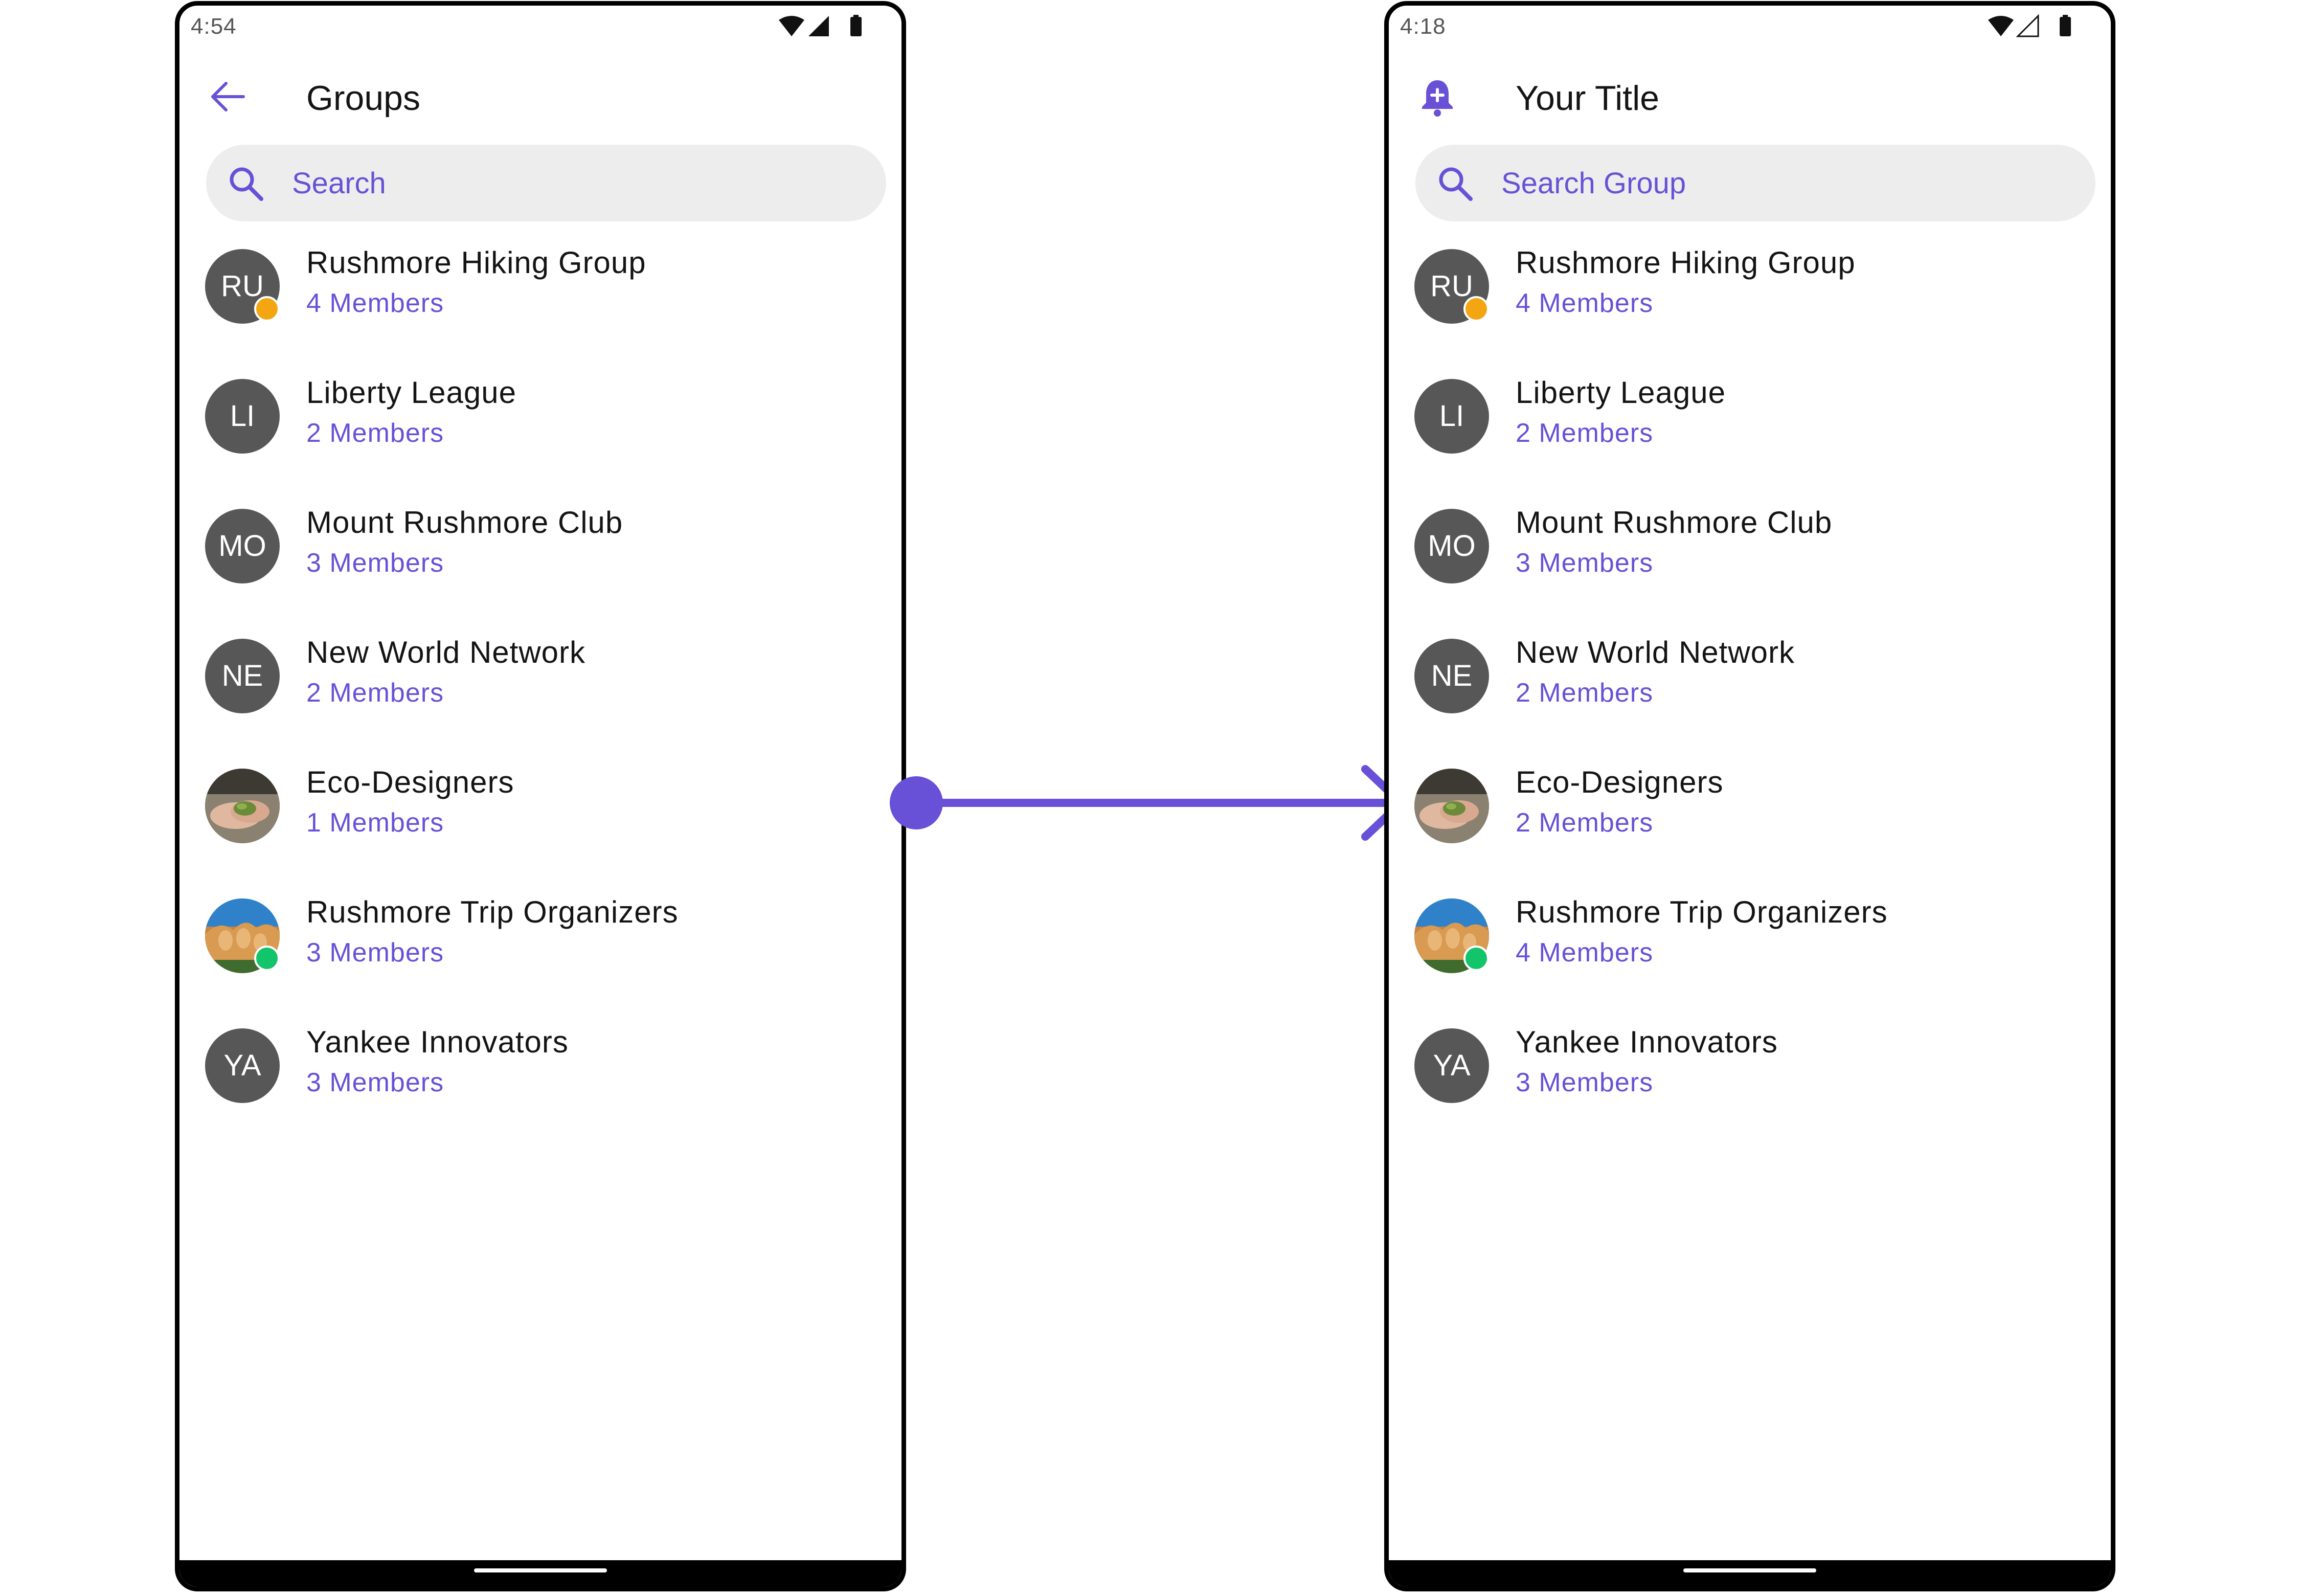 This screenshot has height=1596, width=2300. What do you see at coordinates (228, 97) in the screenshot?
I see `arrow-back-icon` at bounding box center [228, 97].